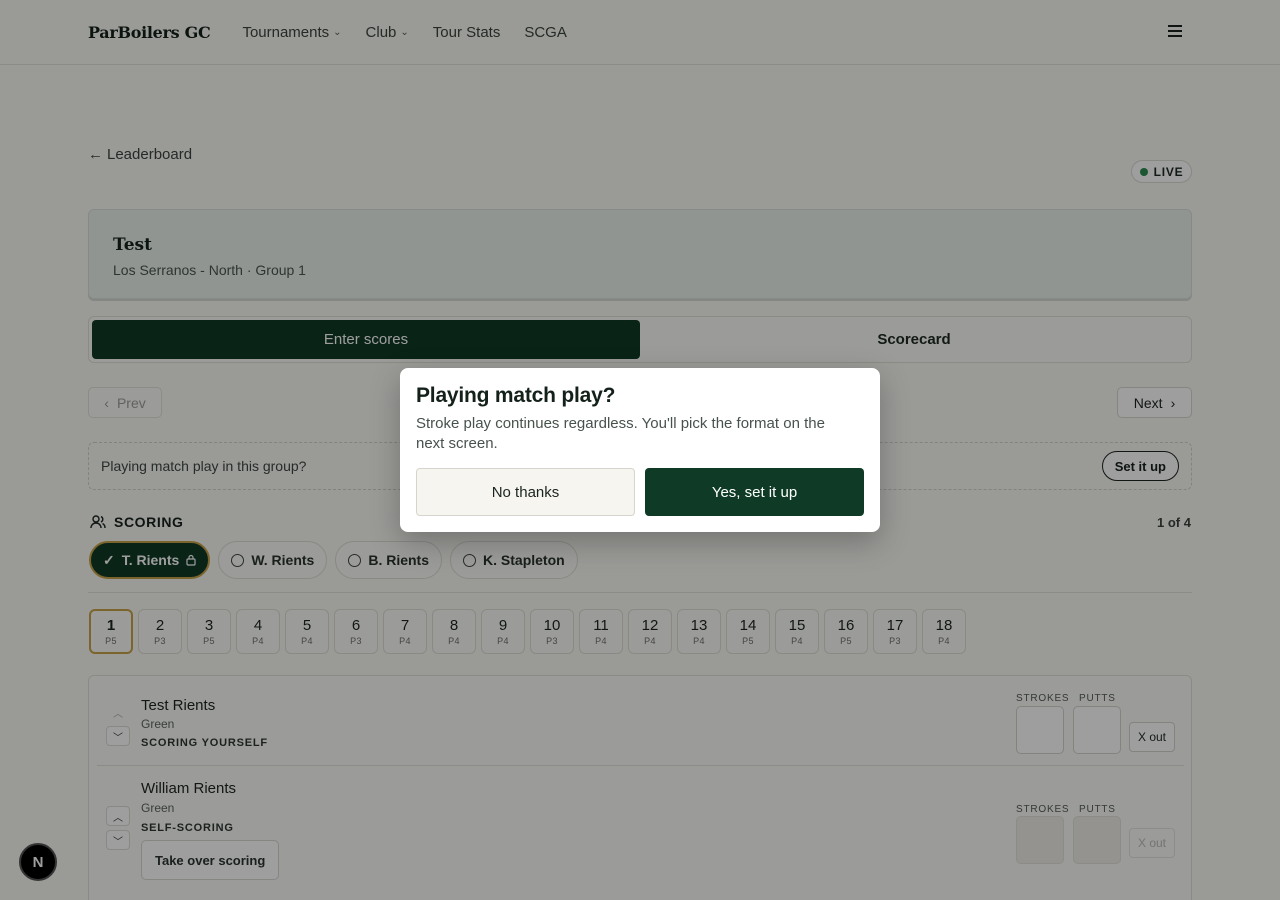  Describe the element at coordinates (525, 492) in the screenshot. I see `no-thanks-button: No thanks` at that location.